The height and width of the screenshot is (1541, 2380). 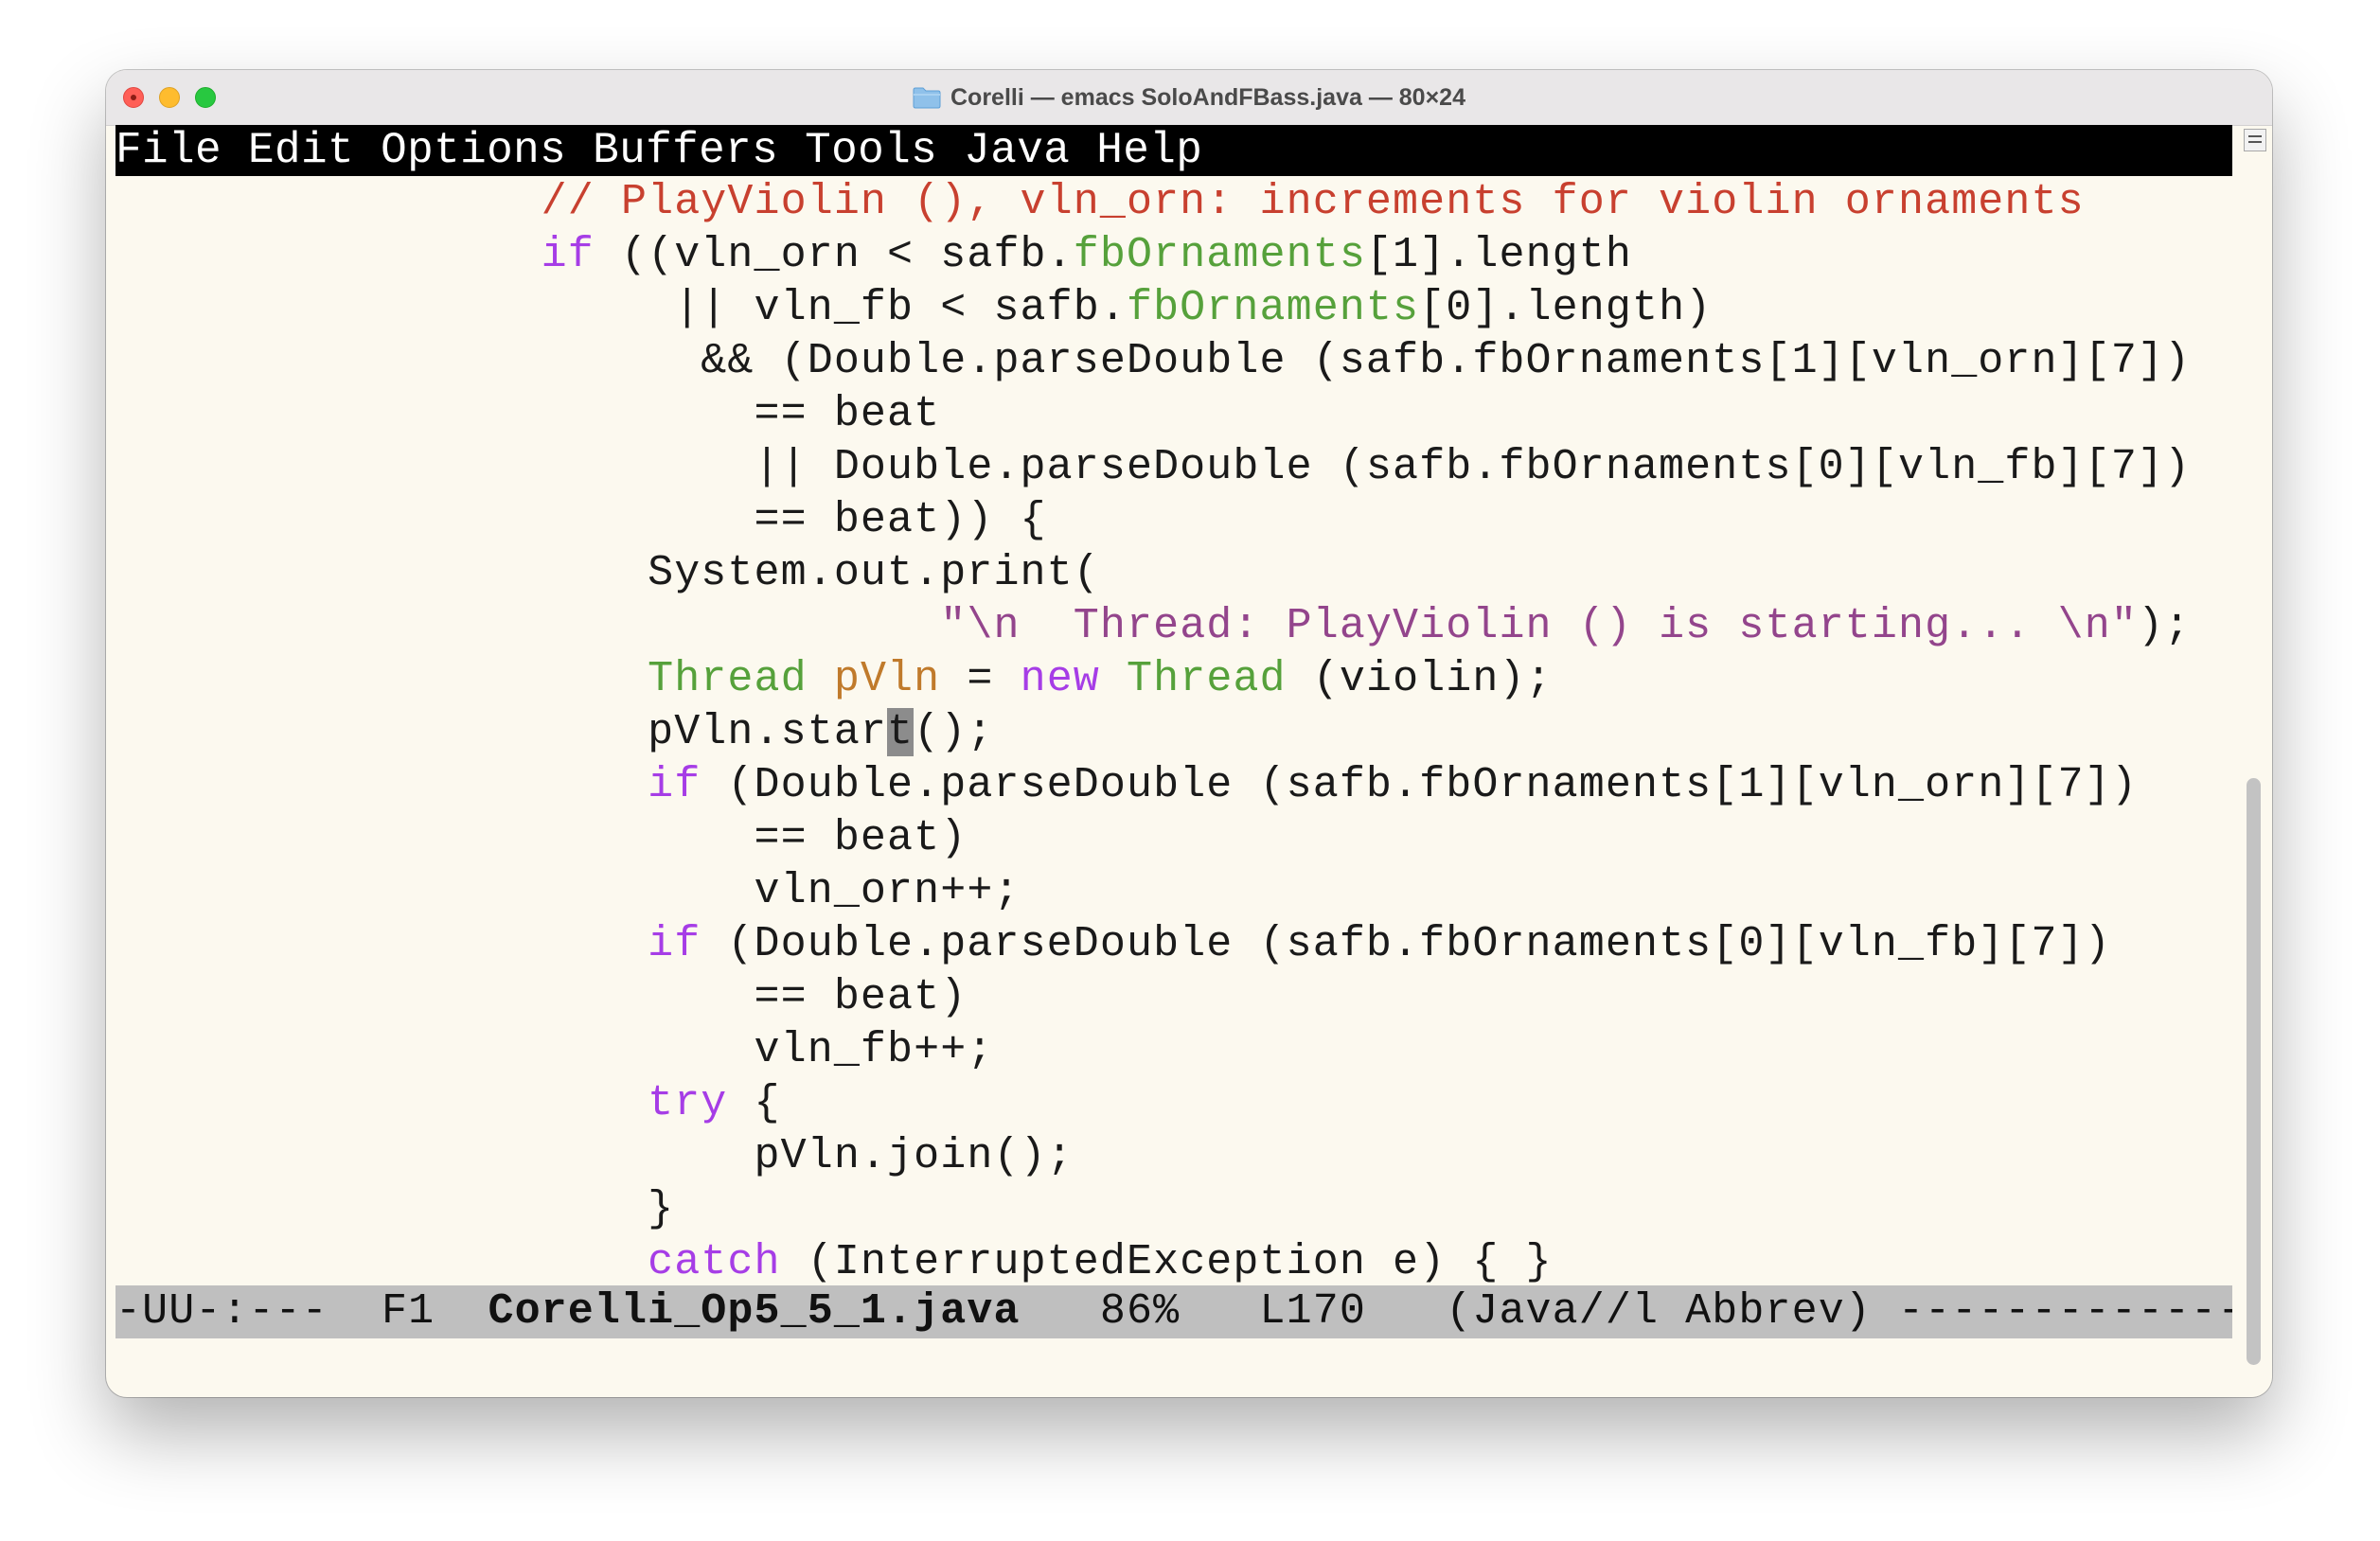 What do you see at coordinates (871, 150) in the screenshot?
I see `menu-item-tools: Tools` at bounding box center [871, 150].